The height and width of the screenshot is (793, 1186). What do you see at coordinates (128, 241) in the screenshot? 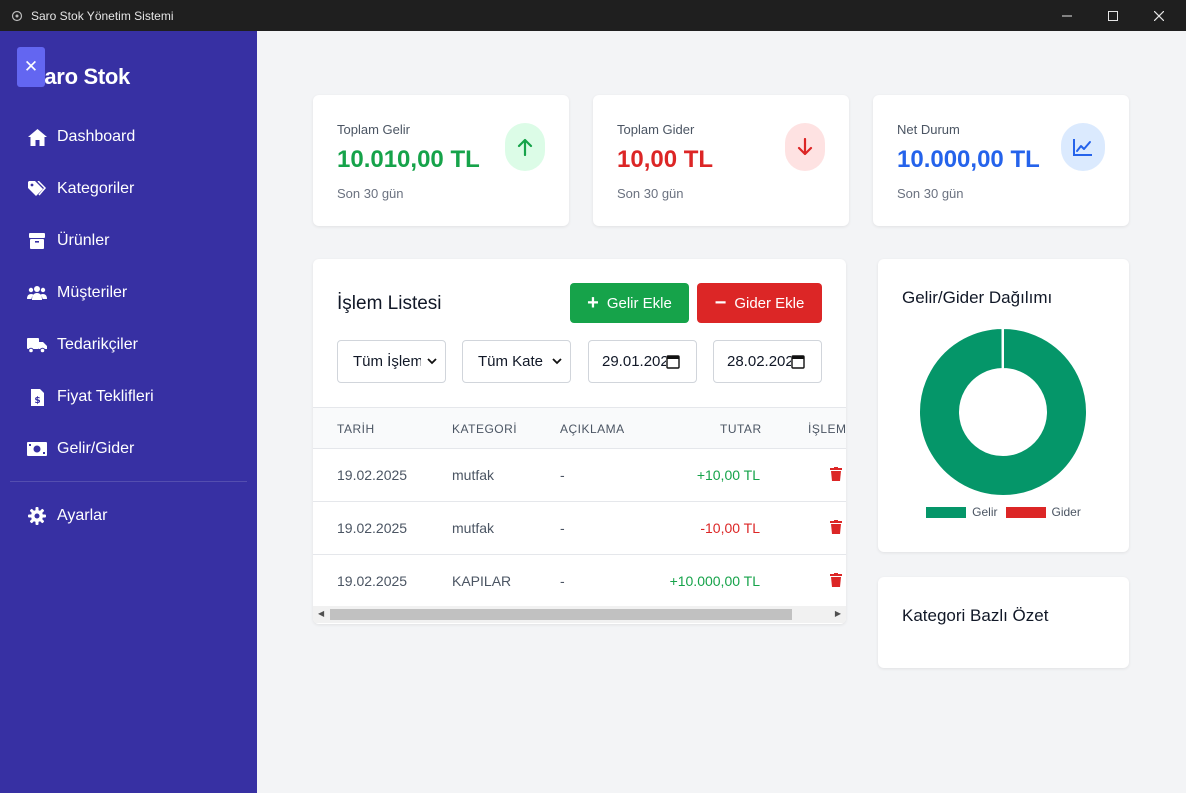
I see `sidebar-item-urunler: Ürünler` at bounding box center [128, 241].